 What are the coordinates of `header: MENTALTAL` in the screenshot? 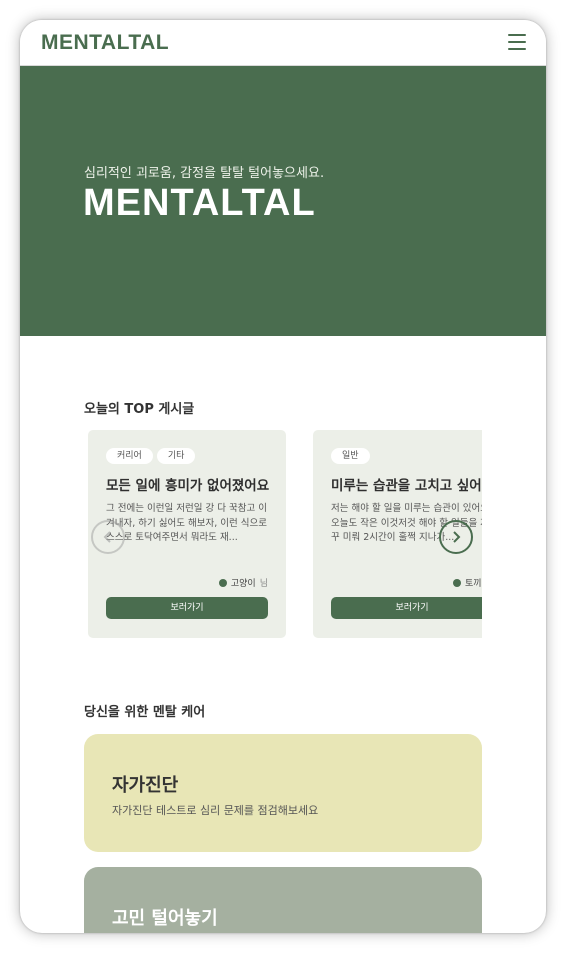 It's located at (283, 43).